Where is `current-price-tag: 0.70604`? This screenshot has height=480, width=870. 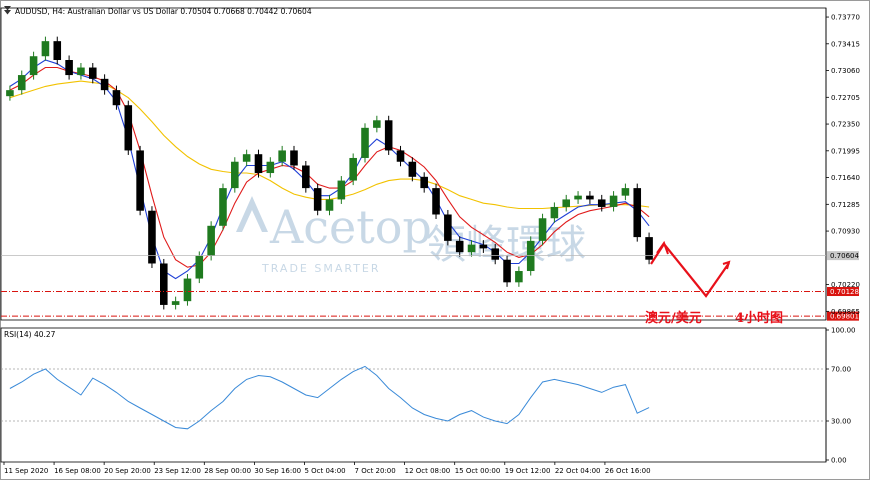
current-price-tag: 0.70604 is located at coordinates (843, 255).